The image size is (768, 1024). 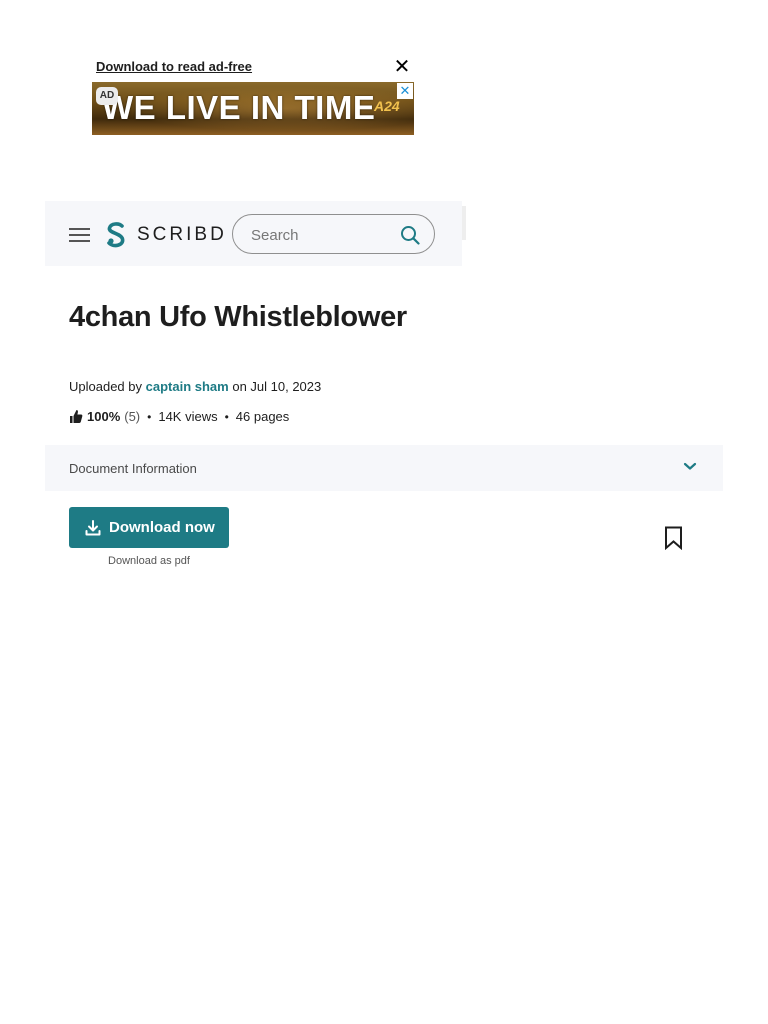 What do you see at coordinates (410, 235) in the screenshot?
I see `search-icon` at bounding box center [410, 235].